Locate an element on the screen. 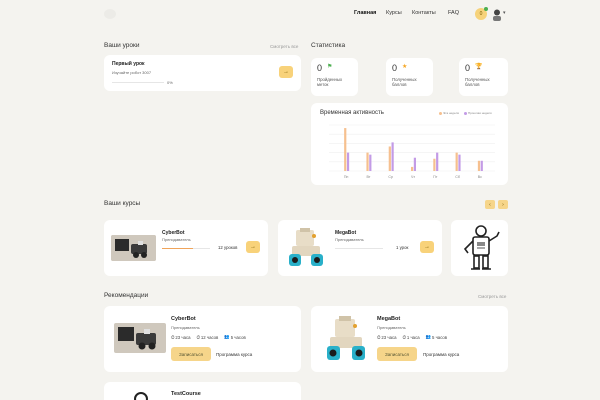  logo is located at coordinates (110, 14).